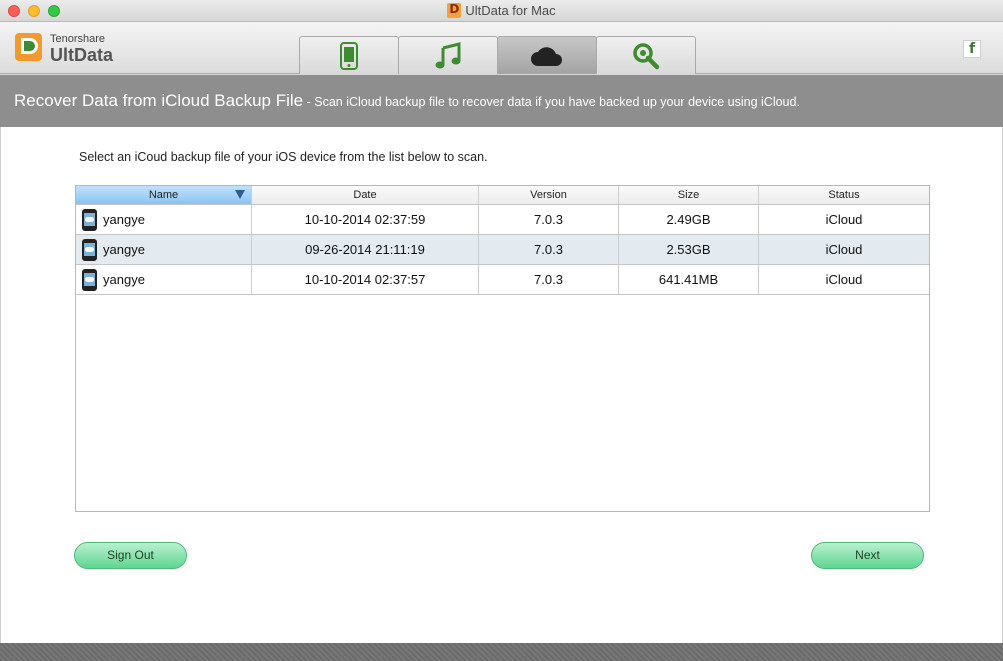  I want to click on column-header-label: Name, so click(163, 195).